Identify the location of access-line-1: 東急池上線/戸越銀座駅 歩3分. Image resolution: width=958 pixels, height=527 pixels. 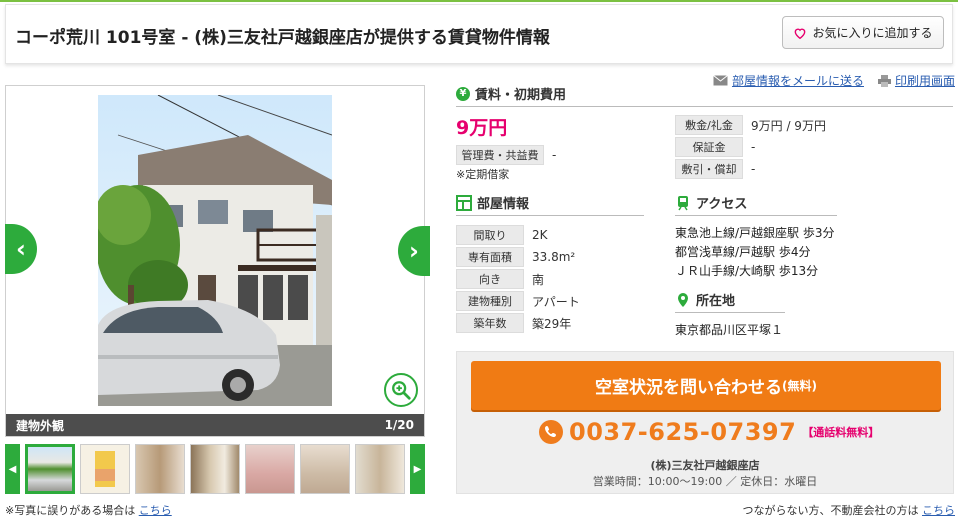
(755, 233).